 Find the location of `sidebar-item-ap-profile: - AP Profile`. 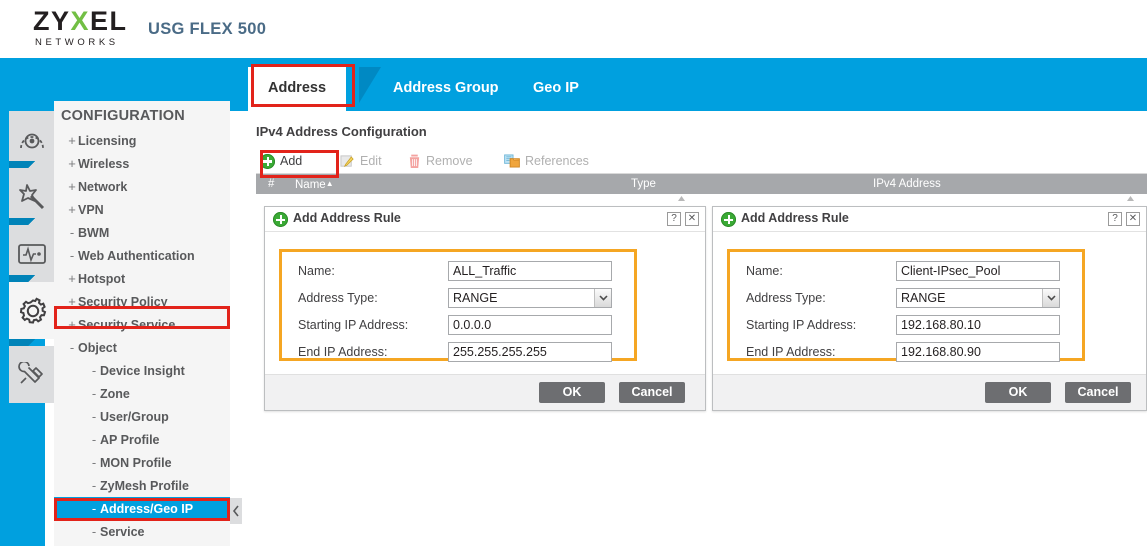

sidebar-item-ap-profile: - AP Profile is located at coordinates (142, 439).